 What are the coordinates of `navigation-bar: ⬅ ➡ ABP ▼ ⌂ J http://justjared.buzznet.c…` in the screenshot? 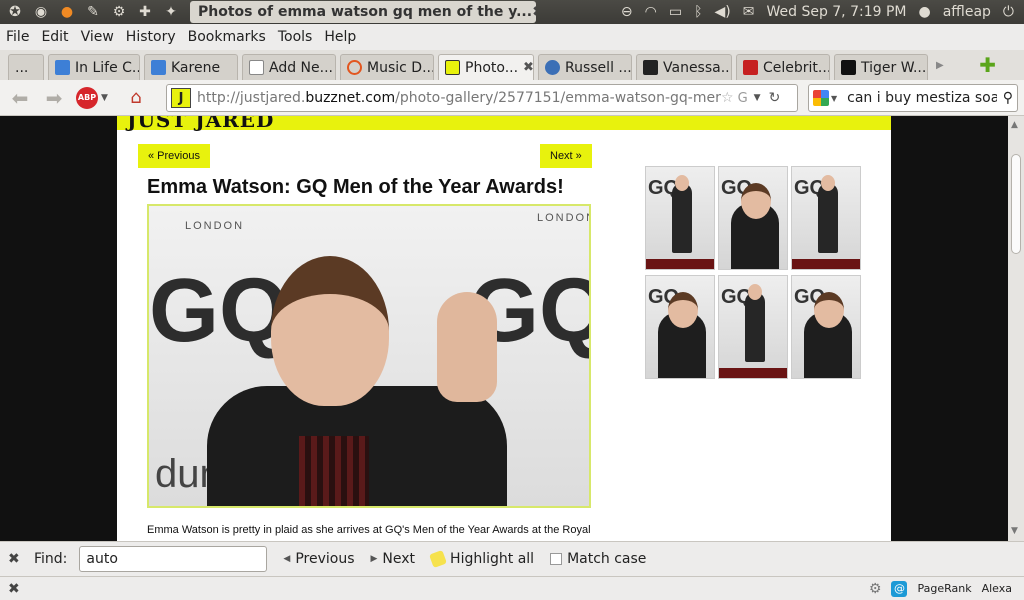 It's located at (512, 98).